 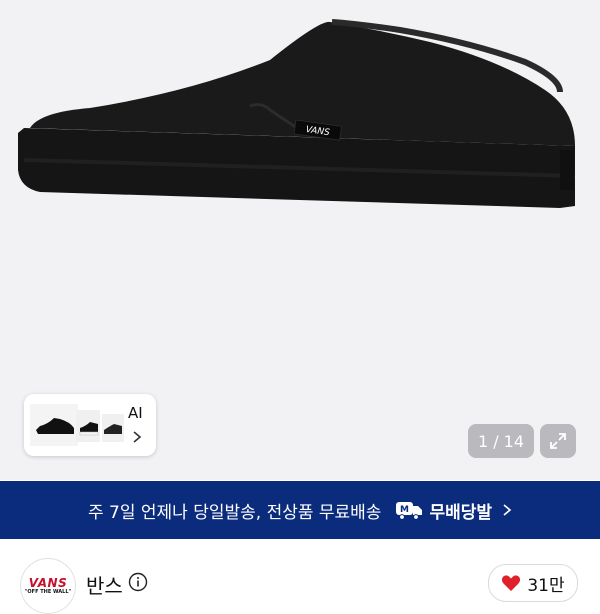 What do you see at coordinates (409, 511) in the screenshot?
I see `truck-icon: M` at bounding box center [409, 511].